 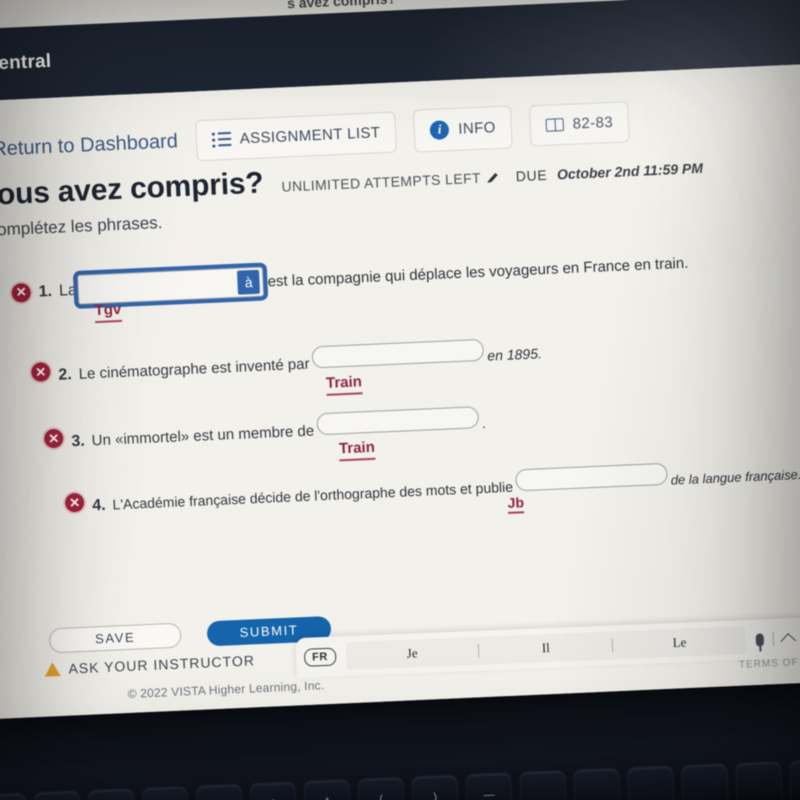 What do you see at coordinates (273, 791) in the screenshot?
I see `physical-key: &` at bounding box center [273, 791].